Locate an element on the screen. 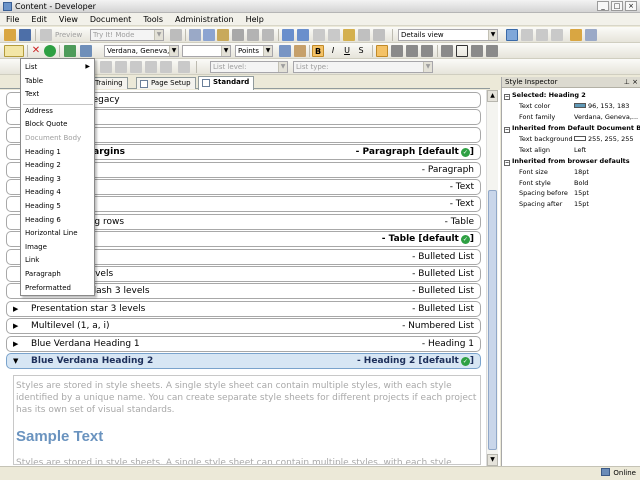 This screenshot has width=640, height=480. menu-item-image: Image is located at coordinates (36, 247).